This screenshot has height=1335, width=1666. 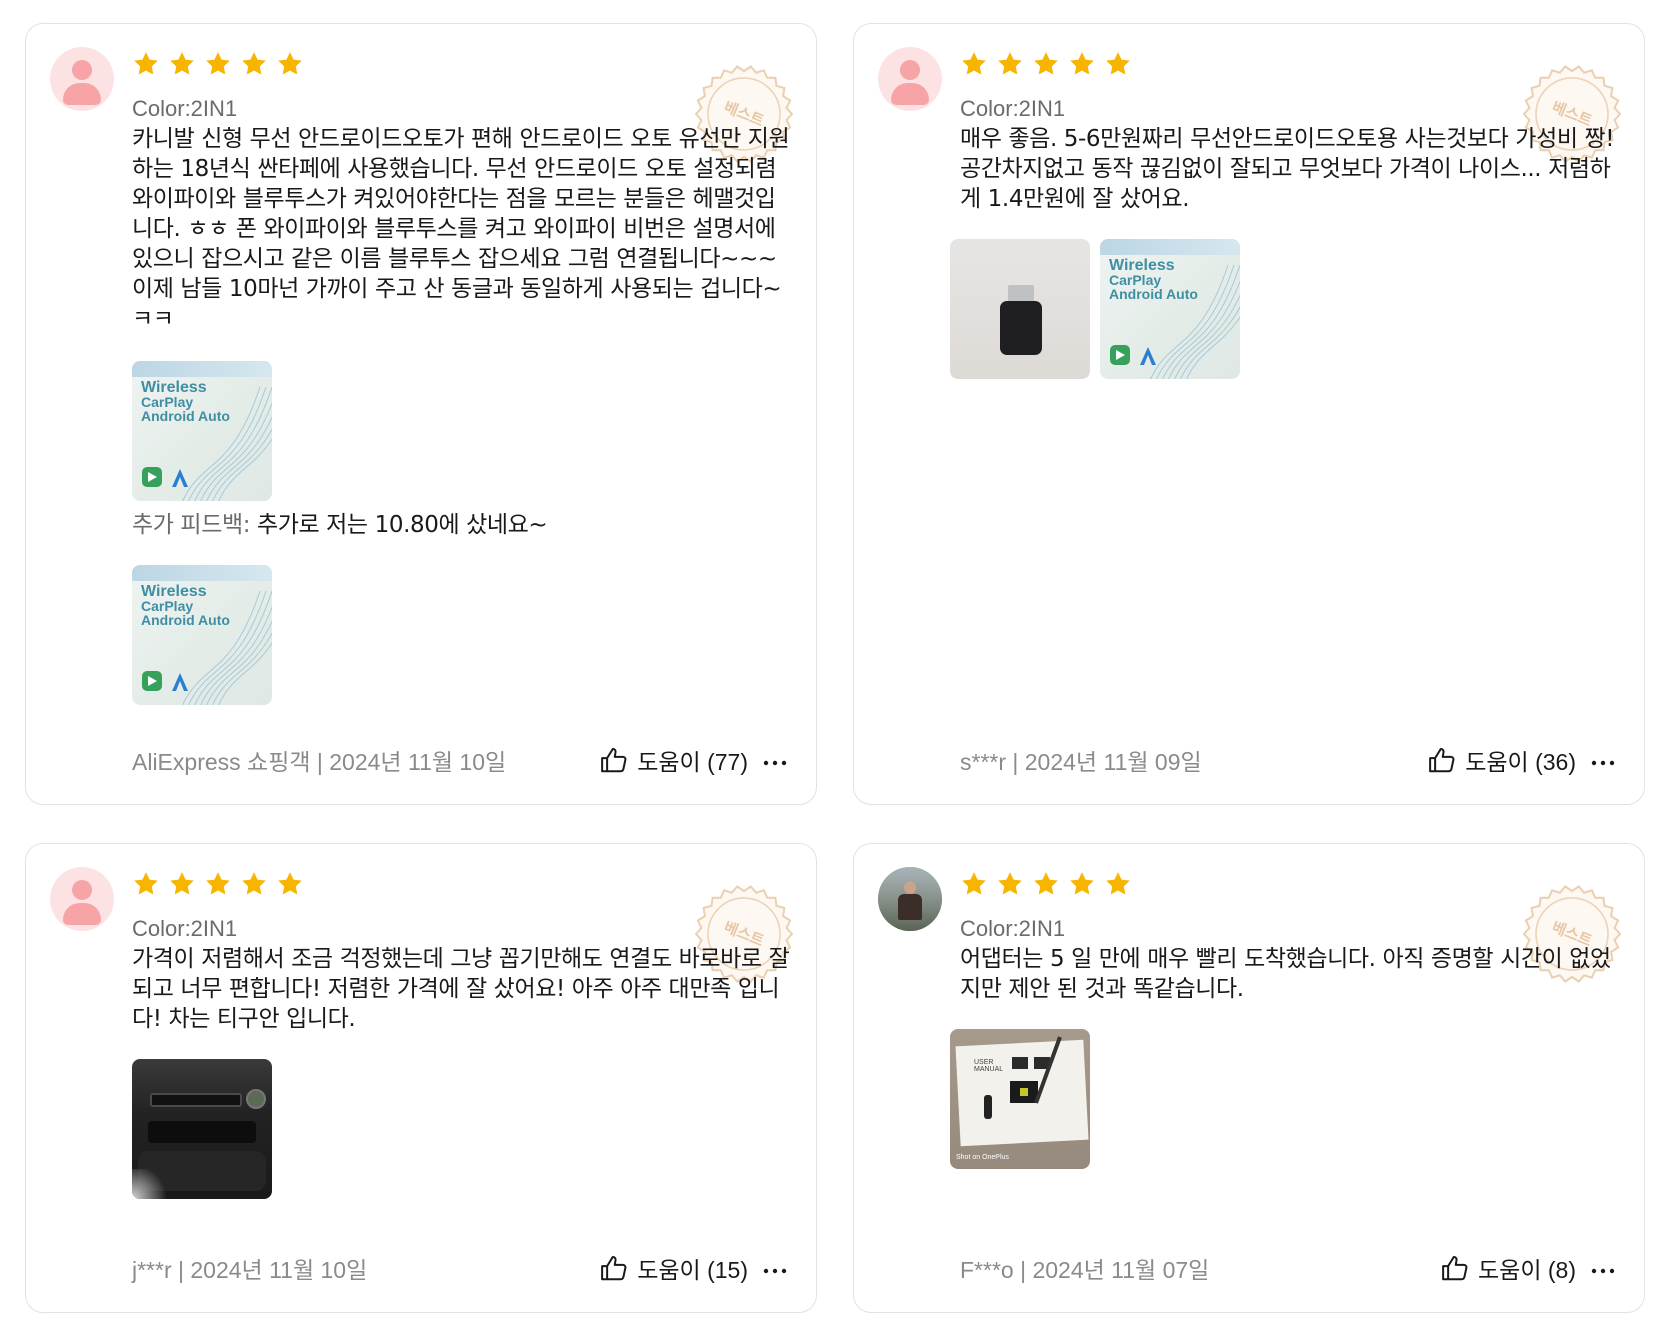 I want to click on additional-feedback: 추가 피드백: 추가로 저는 10.80에 샀네요~, so click(x=462, y=525).